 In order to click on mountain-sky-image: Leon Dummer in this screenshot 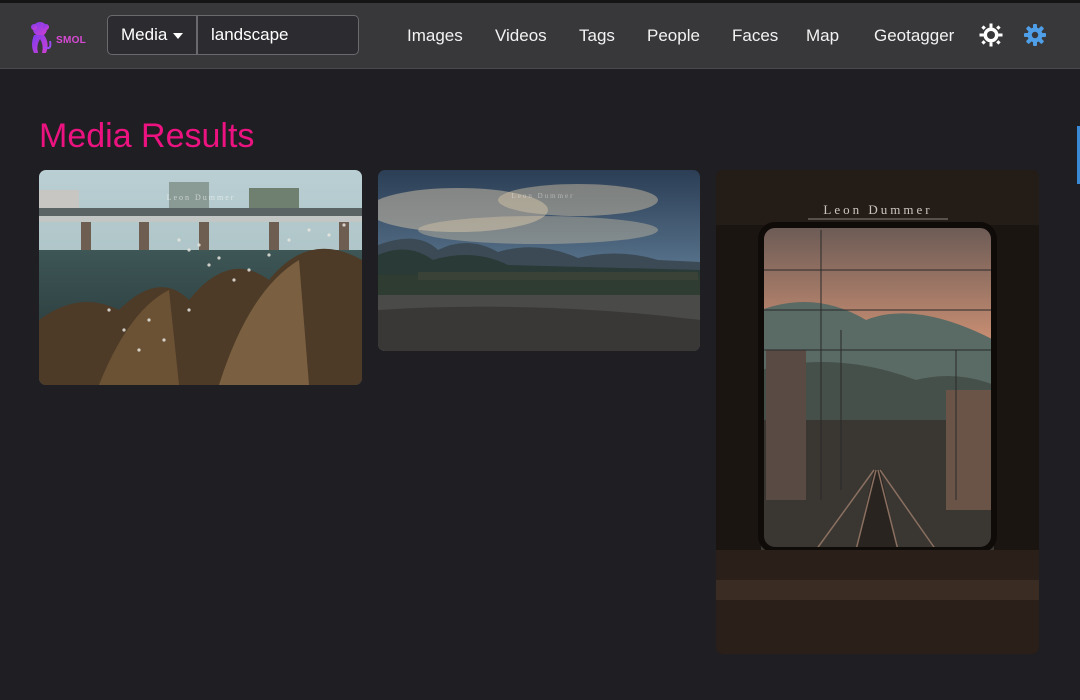, I will do `click(539, 260)`.